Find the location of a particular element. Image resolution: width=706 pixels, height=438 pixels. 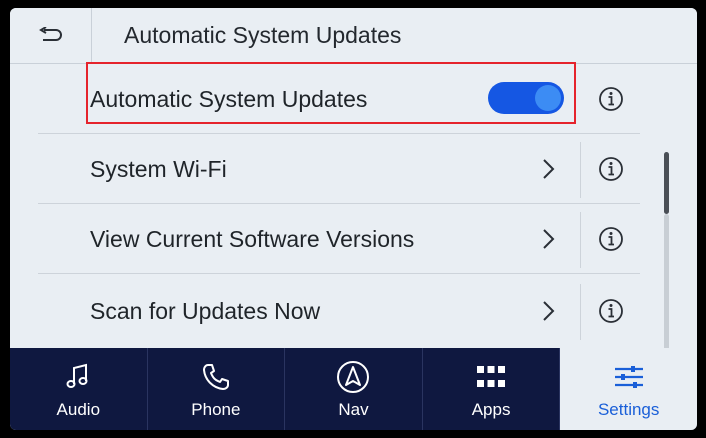

navigation-arrow-icon is located at coordinates (353, 377).